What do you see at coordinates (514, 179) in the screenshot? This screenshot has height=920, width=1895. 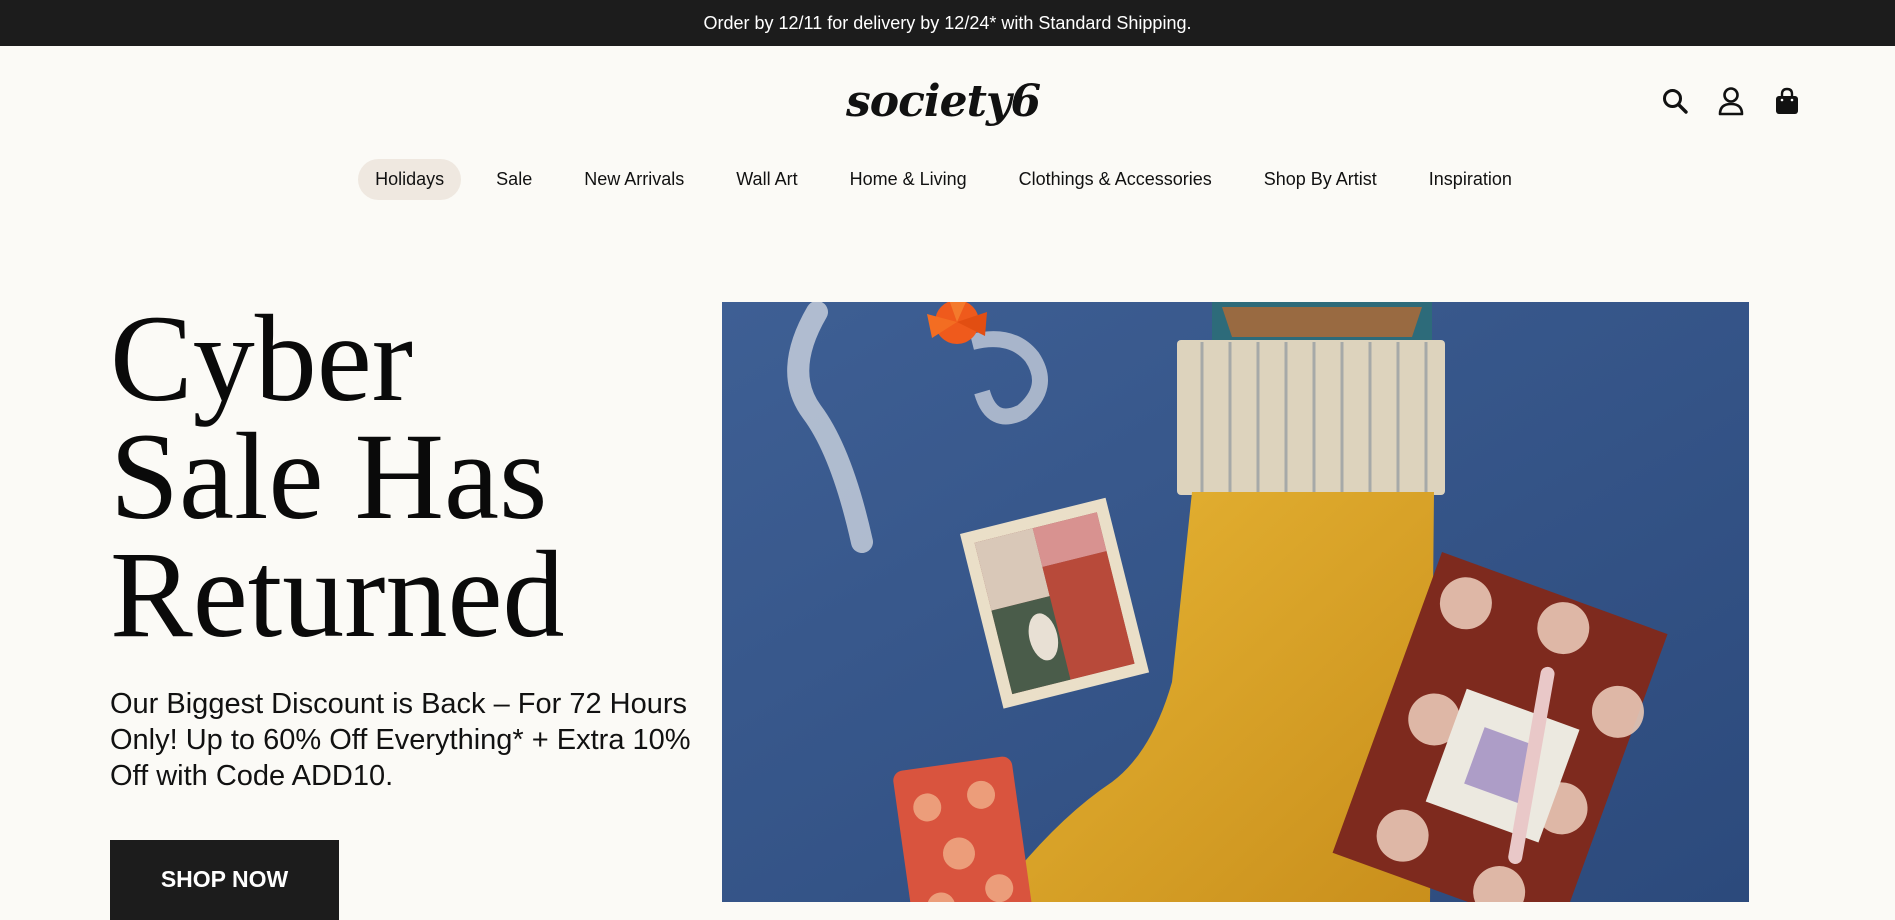 I see `nav-item-sale: Sale` at bounding box center [514, 179].